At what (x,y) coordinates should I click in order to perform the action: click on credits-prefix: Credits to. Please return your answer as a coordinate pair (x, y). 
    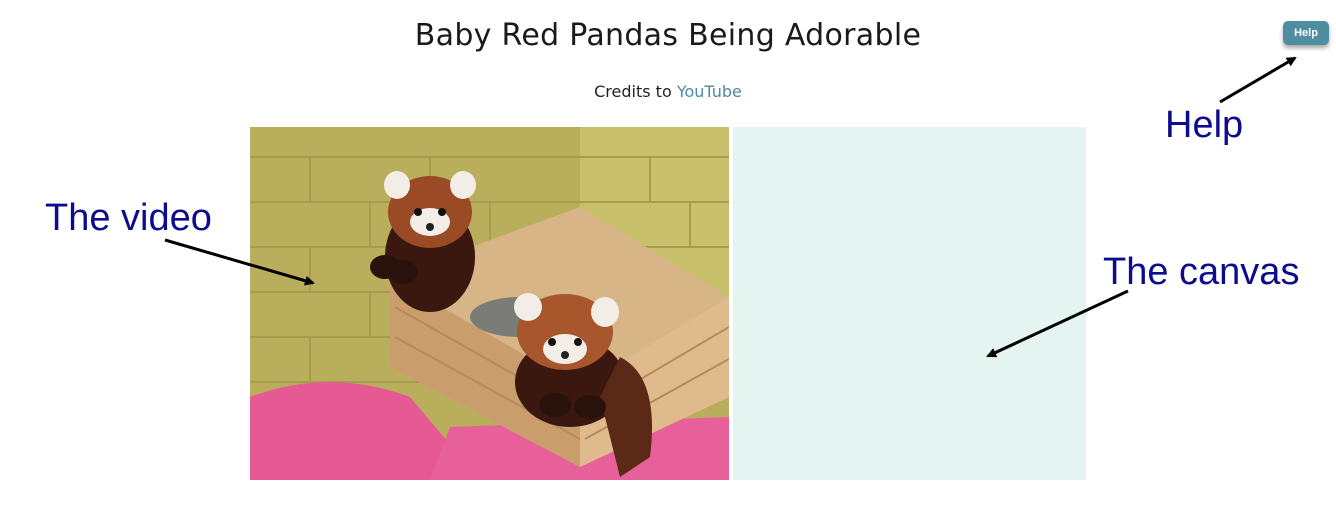
    Looking at the image, I should click on (635, 91).